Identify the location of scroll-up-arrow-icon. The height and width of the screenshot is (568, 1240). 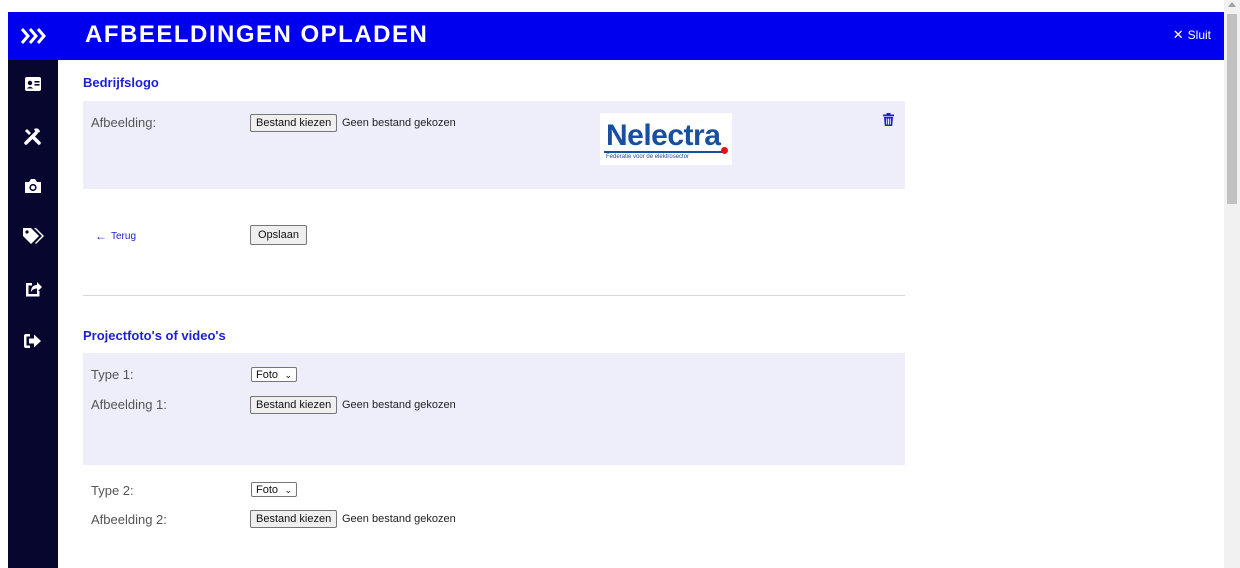
(1232, 4).